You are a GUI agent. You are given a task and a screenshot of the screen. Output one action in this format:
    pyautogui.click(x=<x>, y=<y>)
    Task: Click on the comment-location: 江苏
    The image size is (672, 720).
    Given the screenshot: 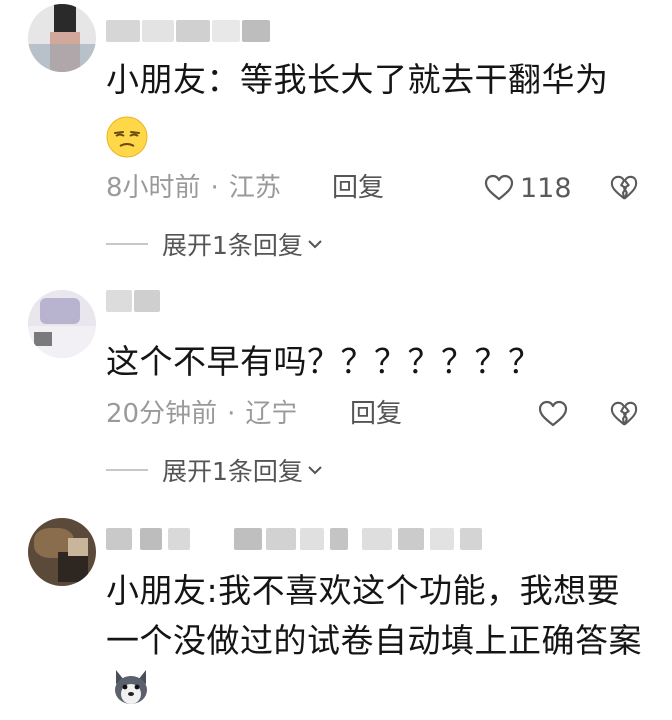 What is the action you would take?
    pyautogui.click(x=254, y=188)
    